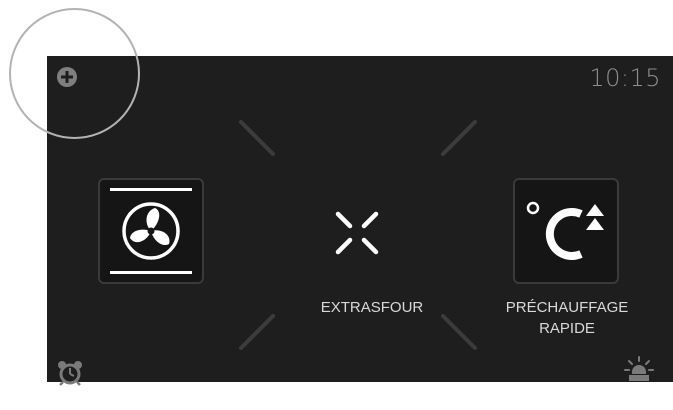 Image resolution: width=673 pixels, height=410 pixels. I want to click on fan-mode-button, so click(151, 231).